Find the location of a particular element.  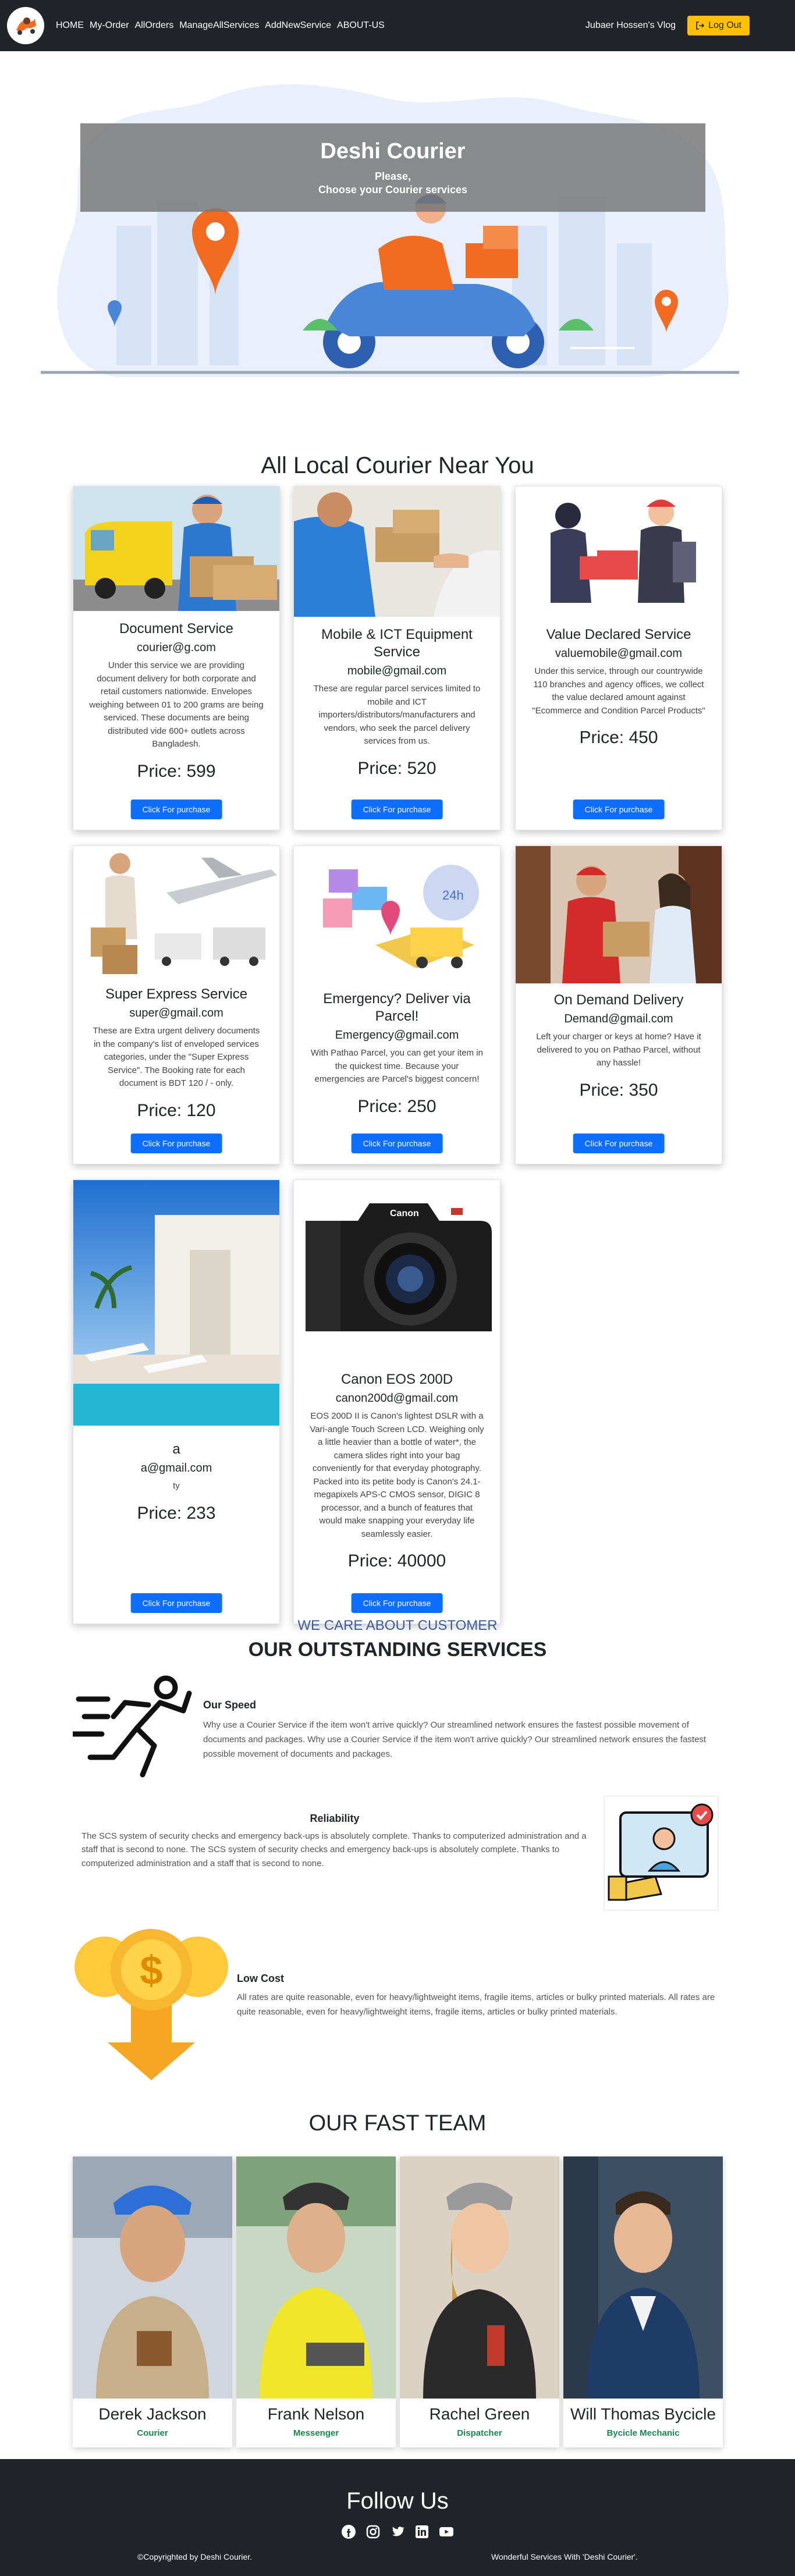

brand-logo is located at coordinates (26, 25).